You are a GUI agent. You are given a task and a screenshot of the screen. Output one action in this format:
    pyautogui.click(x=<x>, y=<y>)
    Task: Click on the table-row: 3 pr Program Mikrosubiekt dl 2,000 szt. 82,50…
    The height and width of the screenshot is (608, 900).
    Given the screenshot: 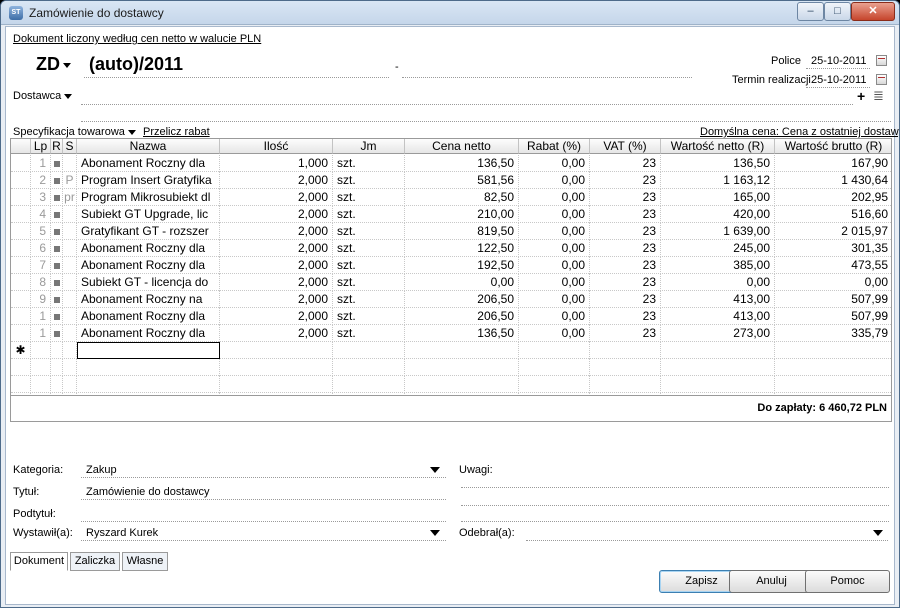 What is the action you would take?
    pyautogui.click(x=451, y=197)
    